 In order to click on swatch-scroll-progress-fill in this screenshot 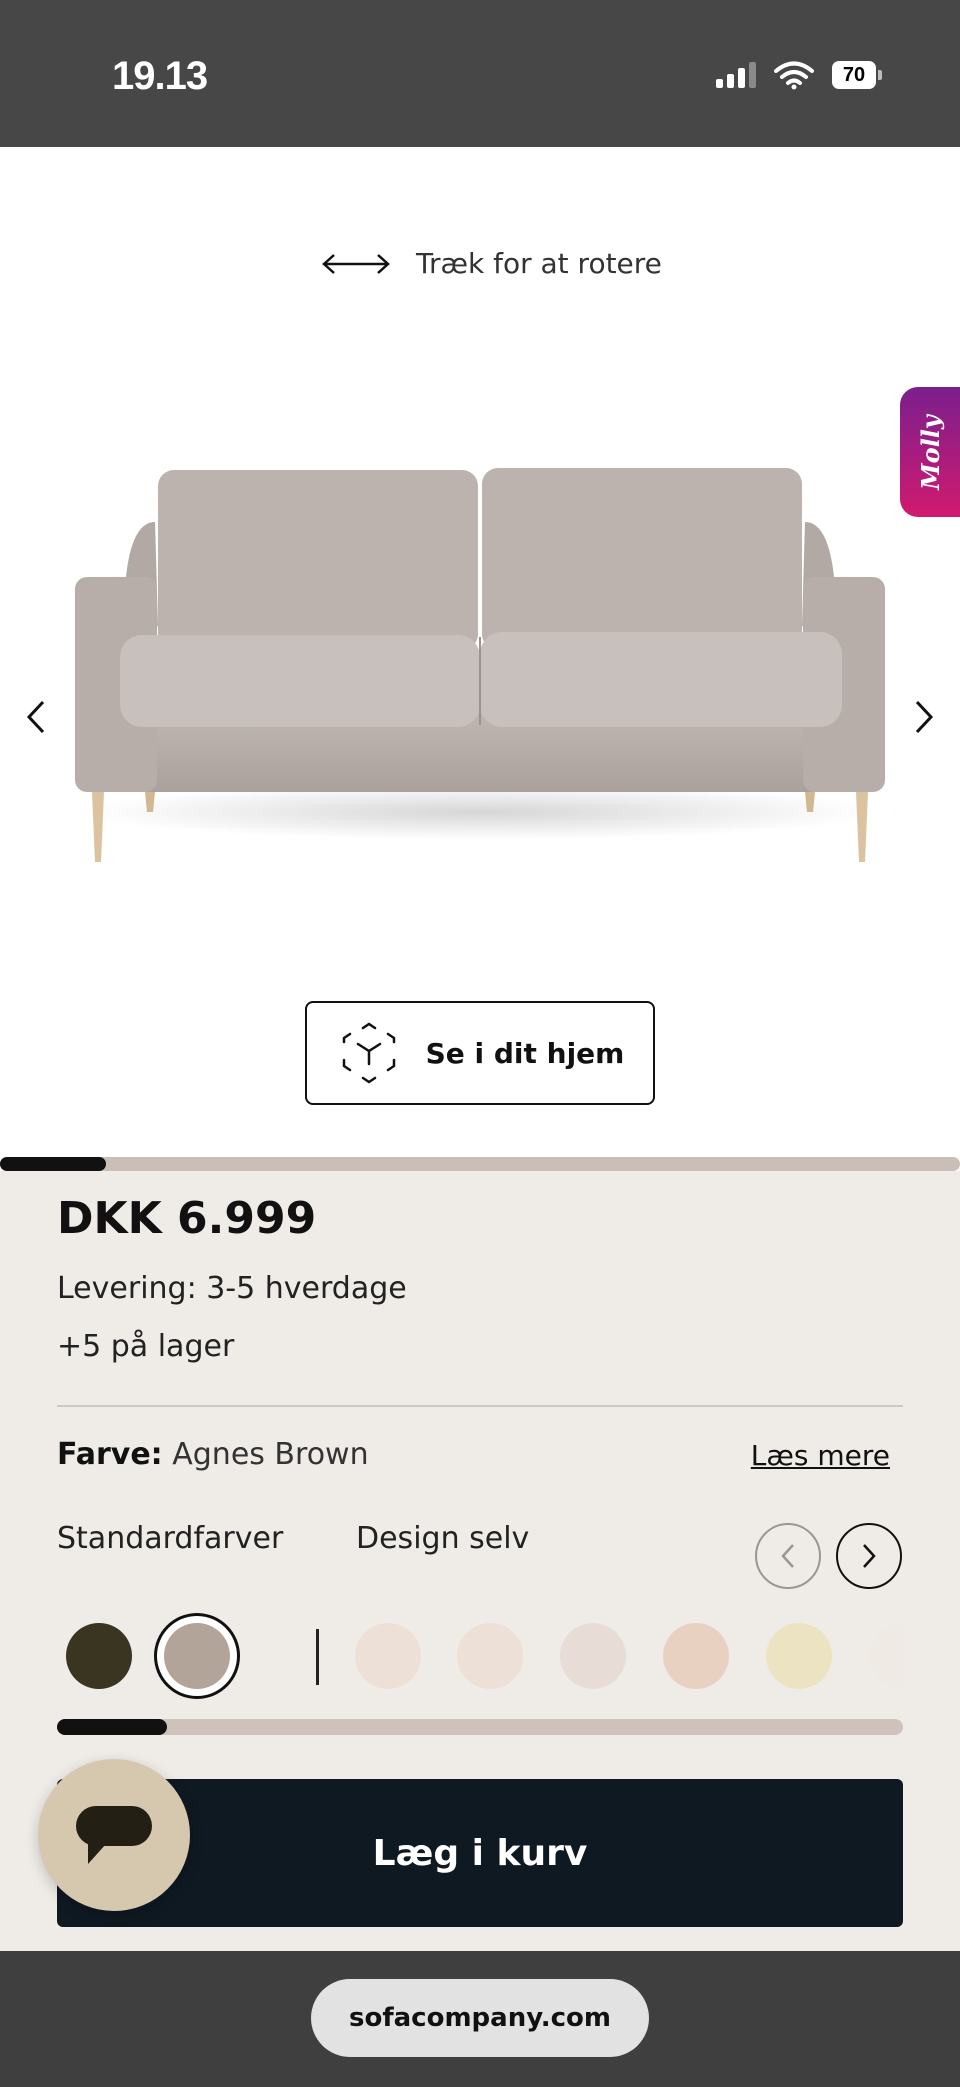, I will do `click(112, 1727)`.